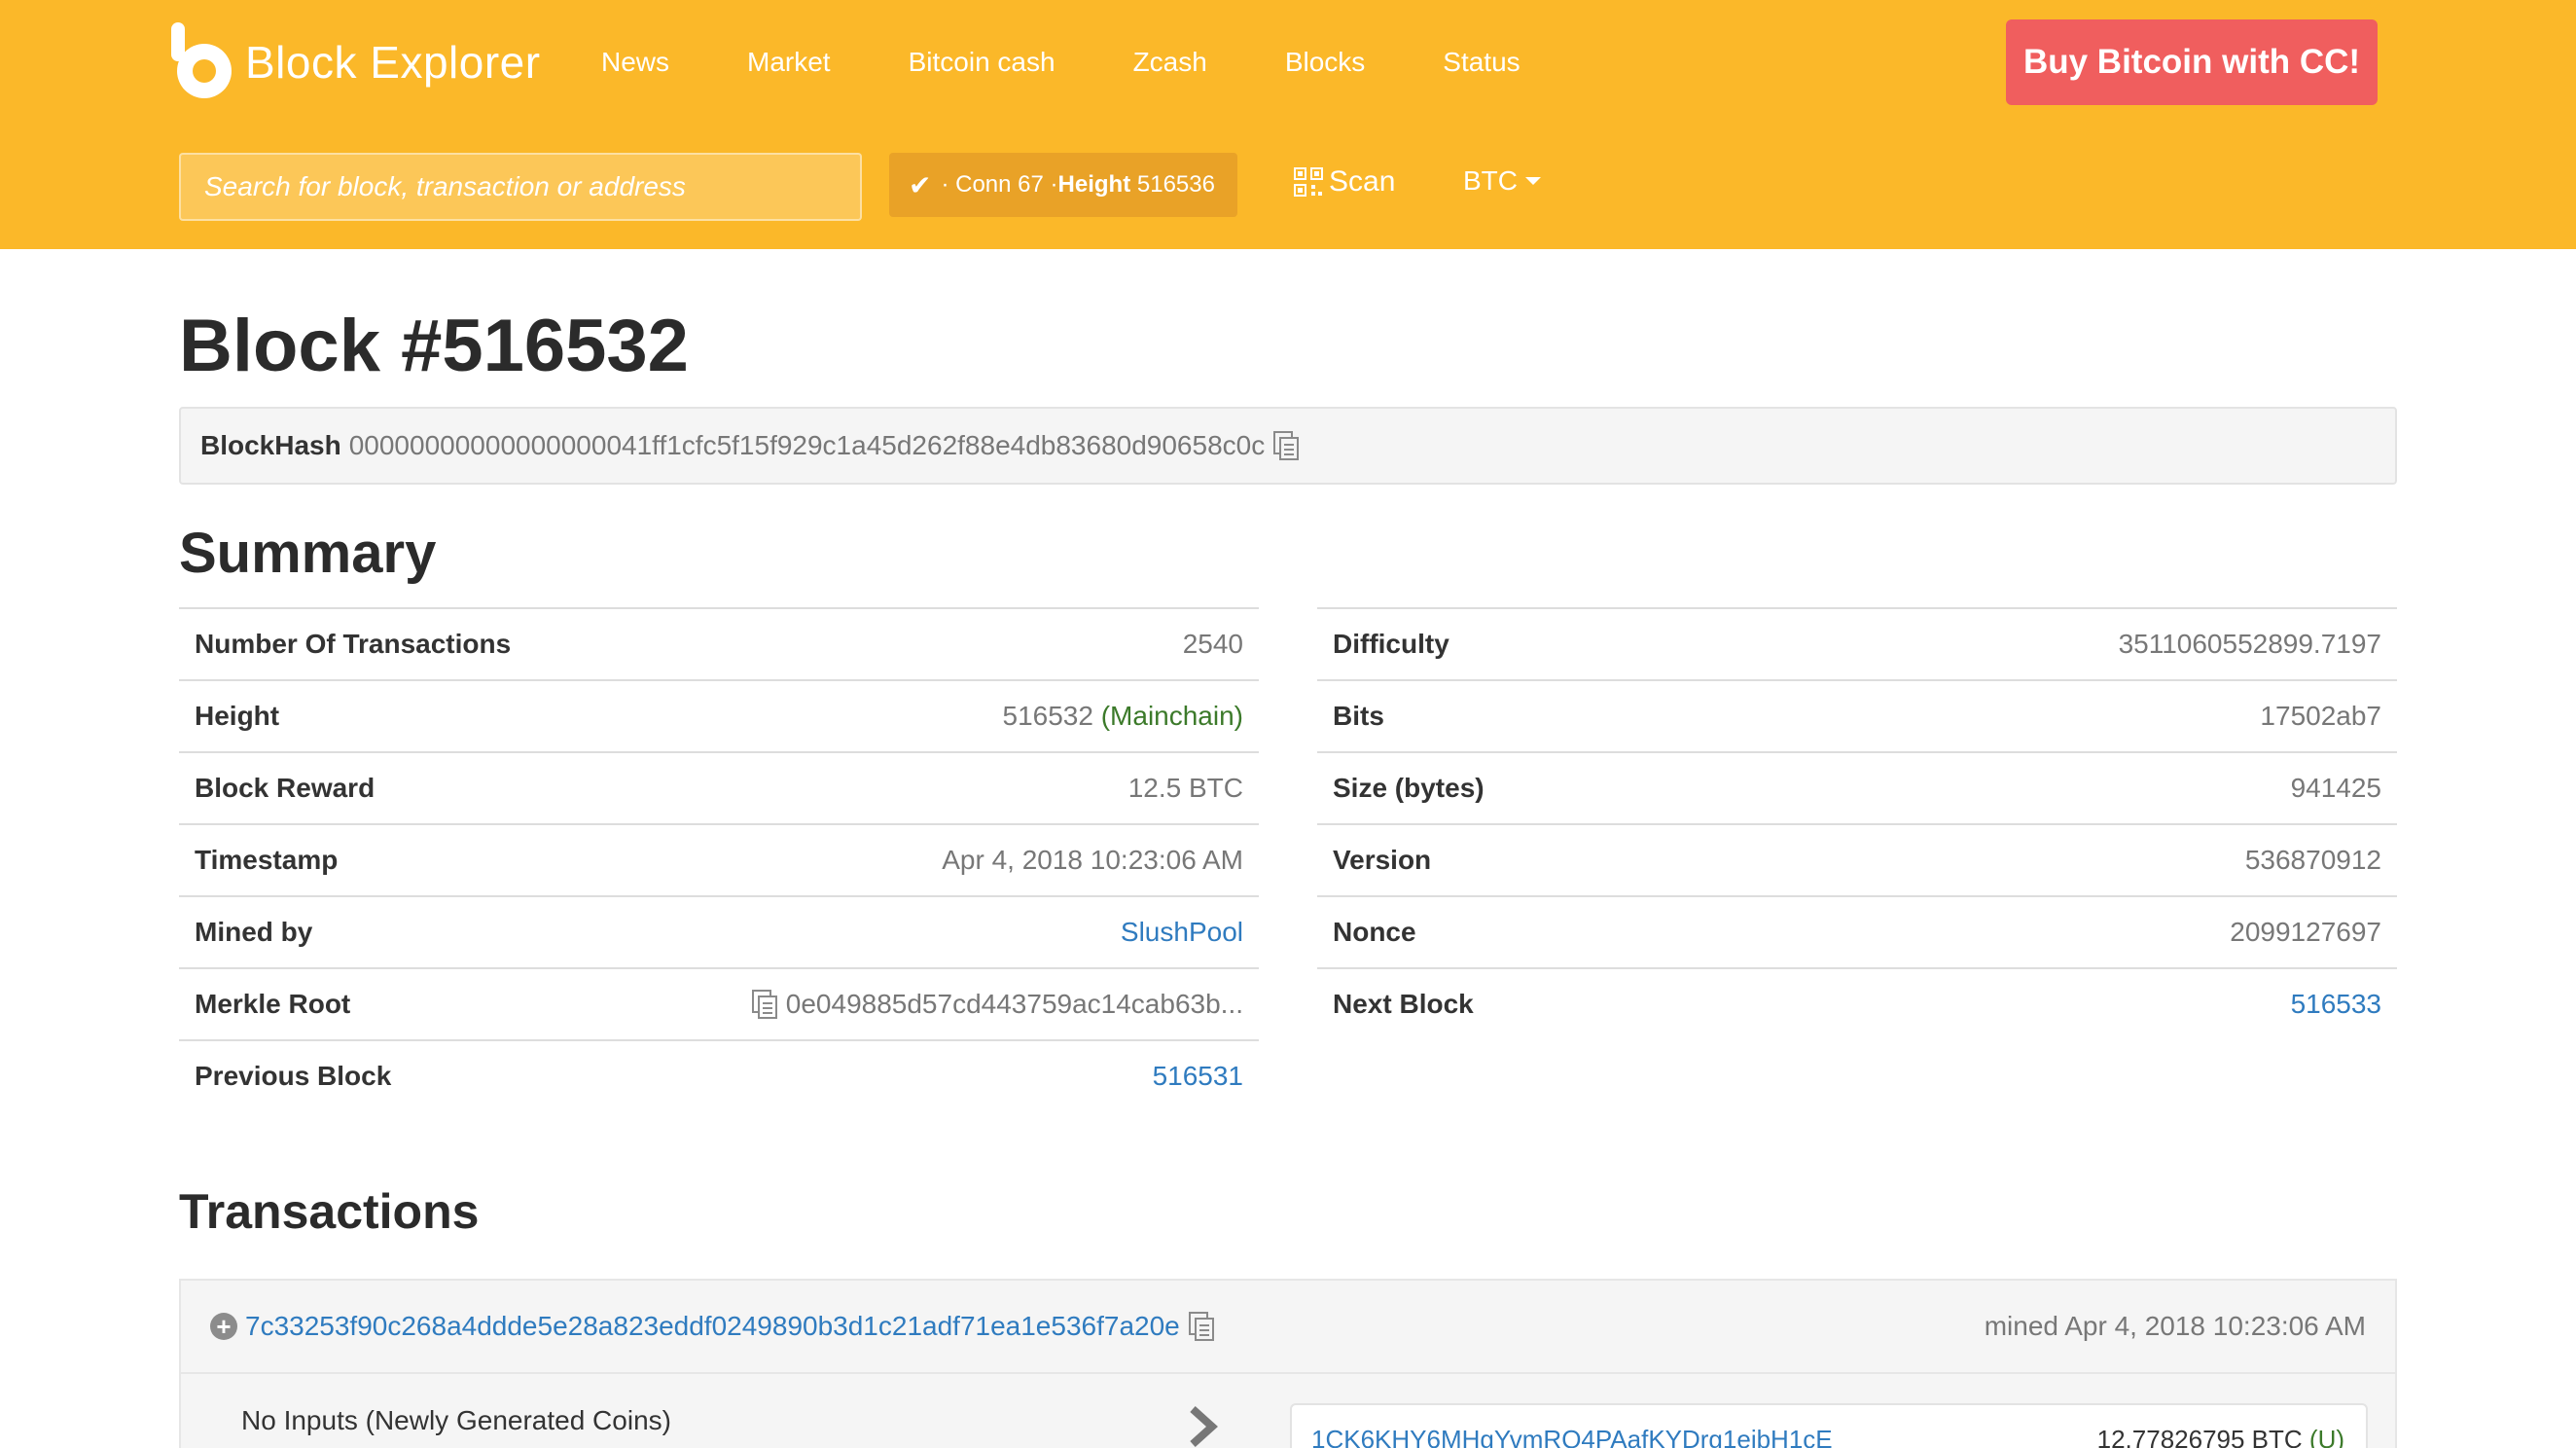 Image resolution: width=2576 pixels, height=1448 pixels. I want to click on caret-down-icon, so click(1533, 181).